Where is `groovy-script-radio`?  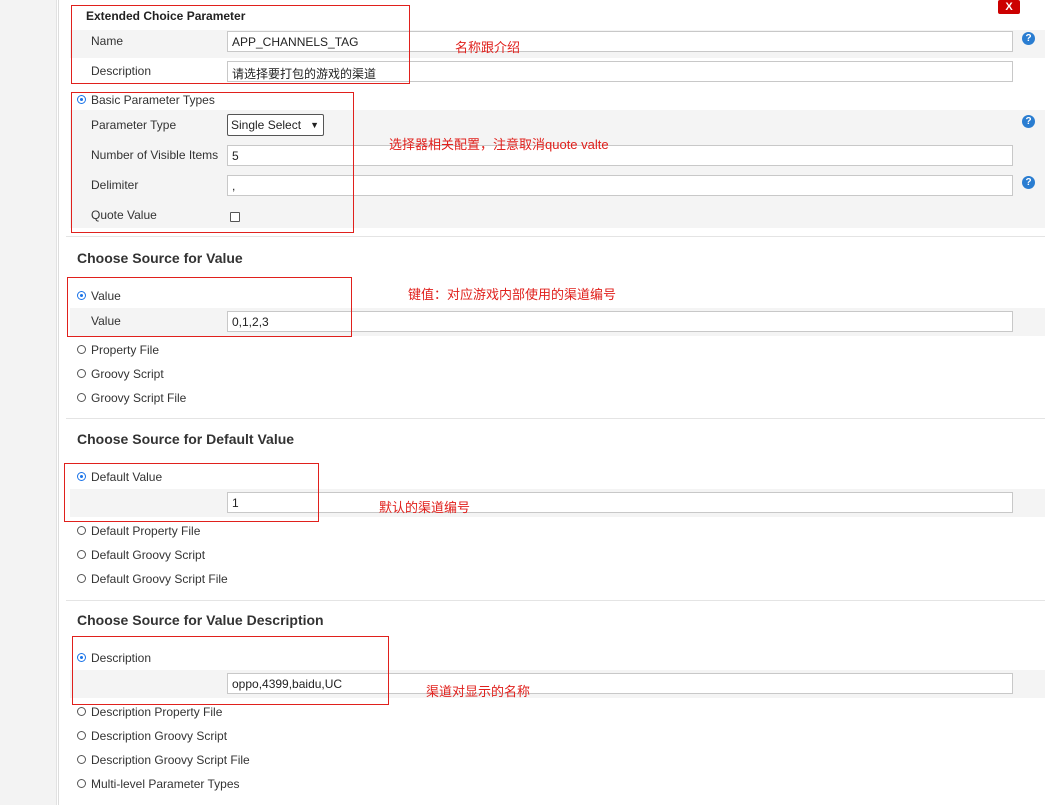 groovy-script-radio is located at coordinates (81, 373).